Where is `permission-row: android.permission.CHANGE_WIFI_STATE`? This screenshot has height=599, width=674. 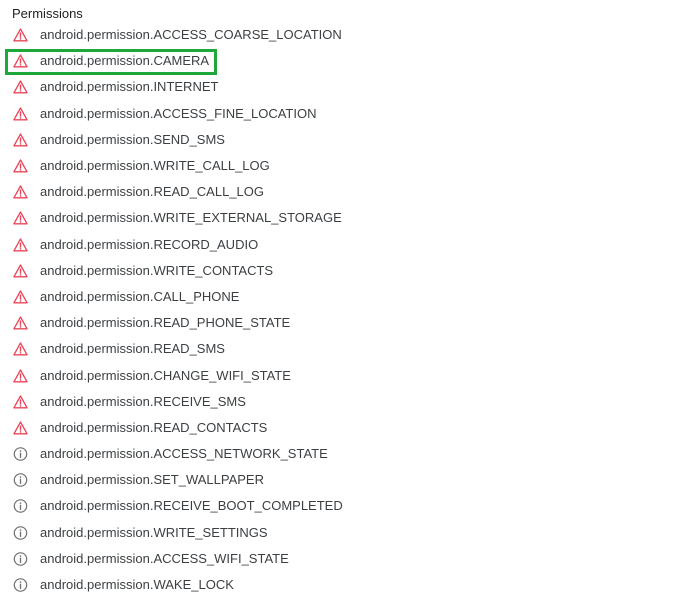
permission-row: android.permission.CHANGE_WIFI_STATE is located at coordinates (337, 375).